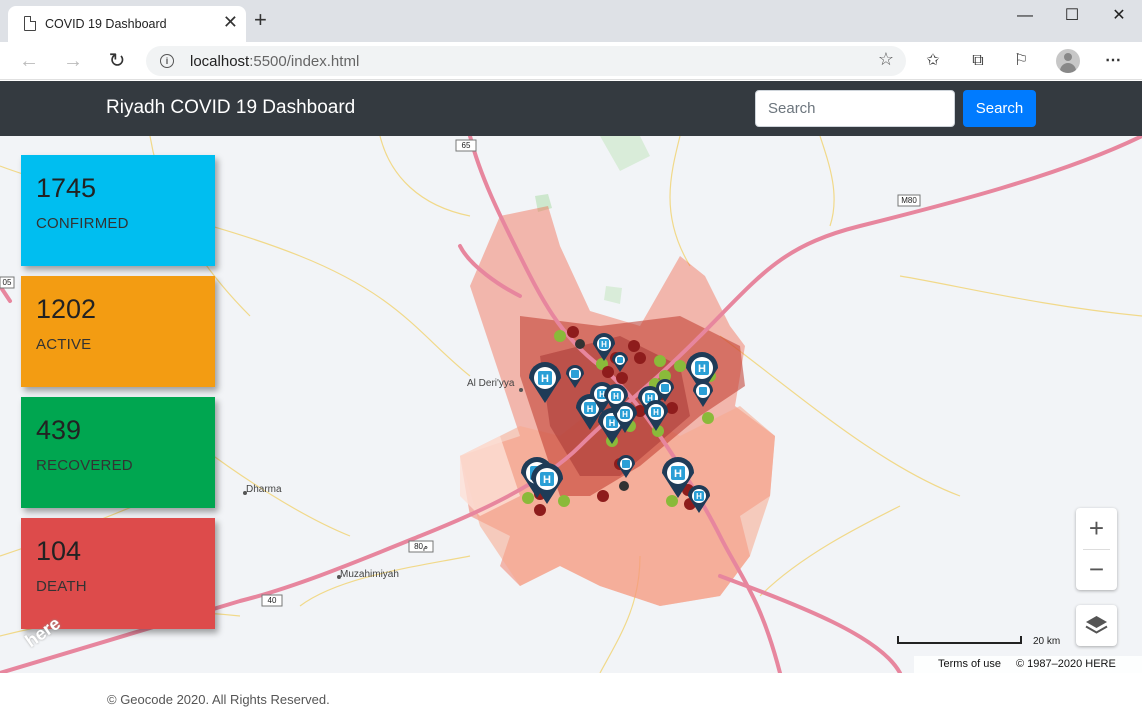 This screenshot has width=1142, height=728. Describe the element at coordinates (526, 61) in the screenshot. I see `url-field: i localhost:5500/index.html ☆` at that location.